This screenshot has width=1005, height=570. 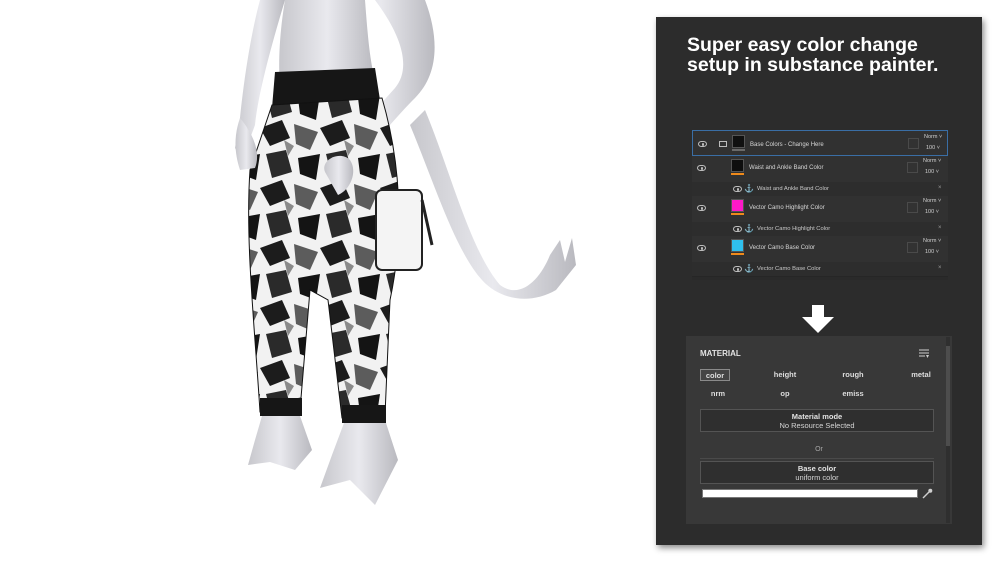 I want to click on channel-op: op, so click(x=785, y=394).